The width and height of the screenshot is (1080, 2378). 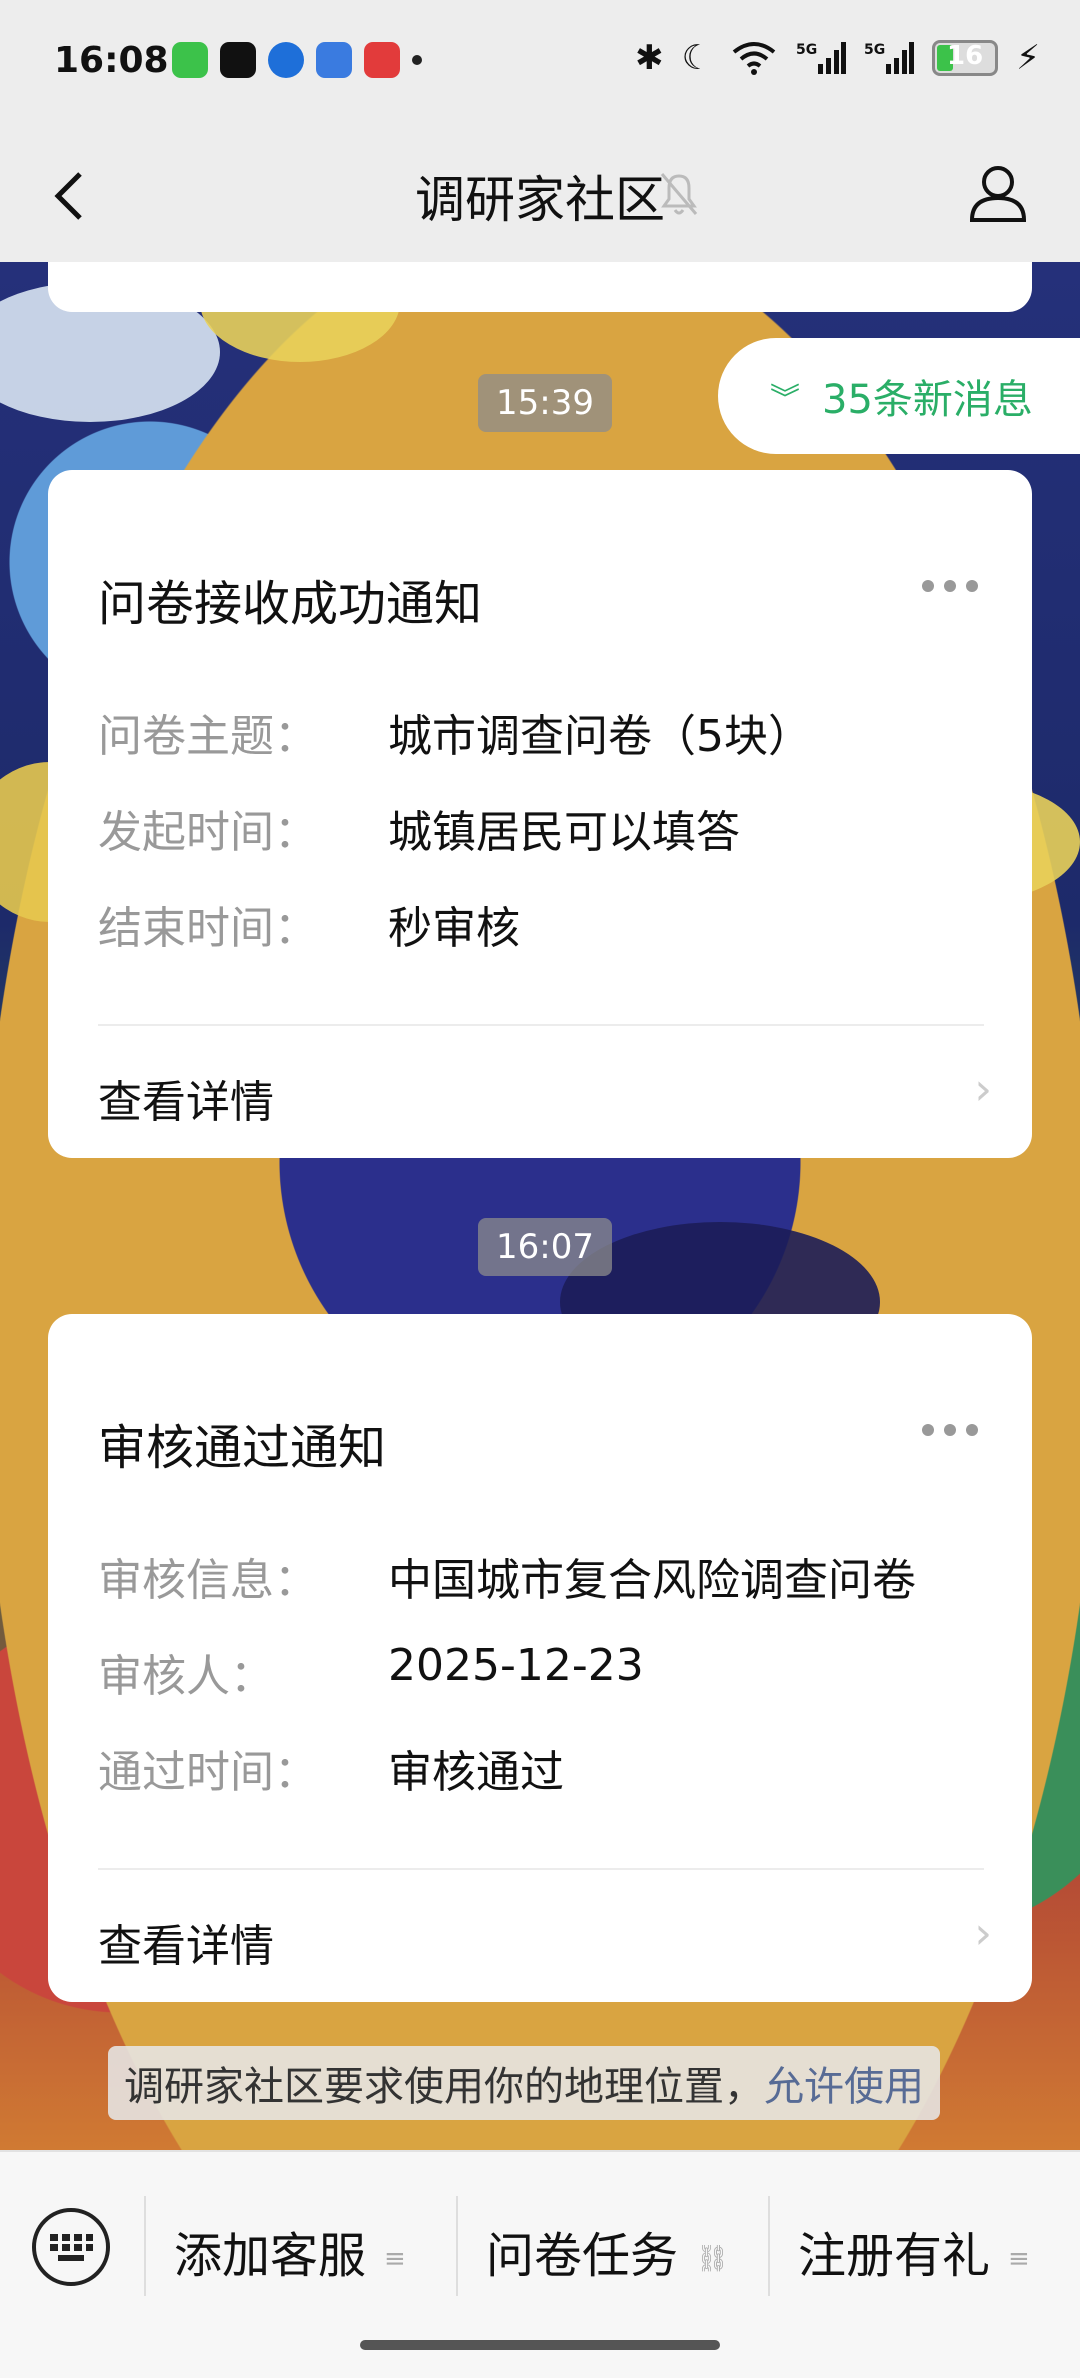 I want to click on status-time: 16:08, so click(x=111, y=60).